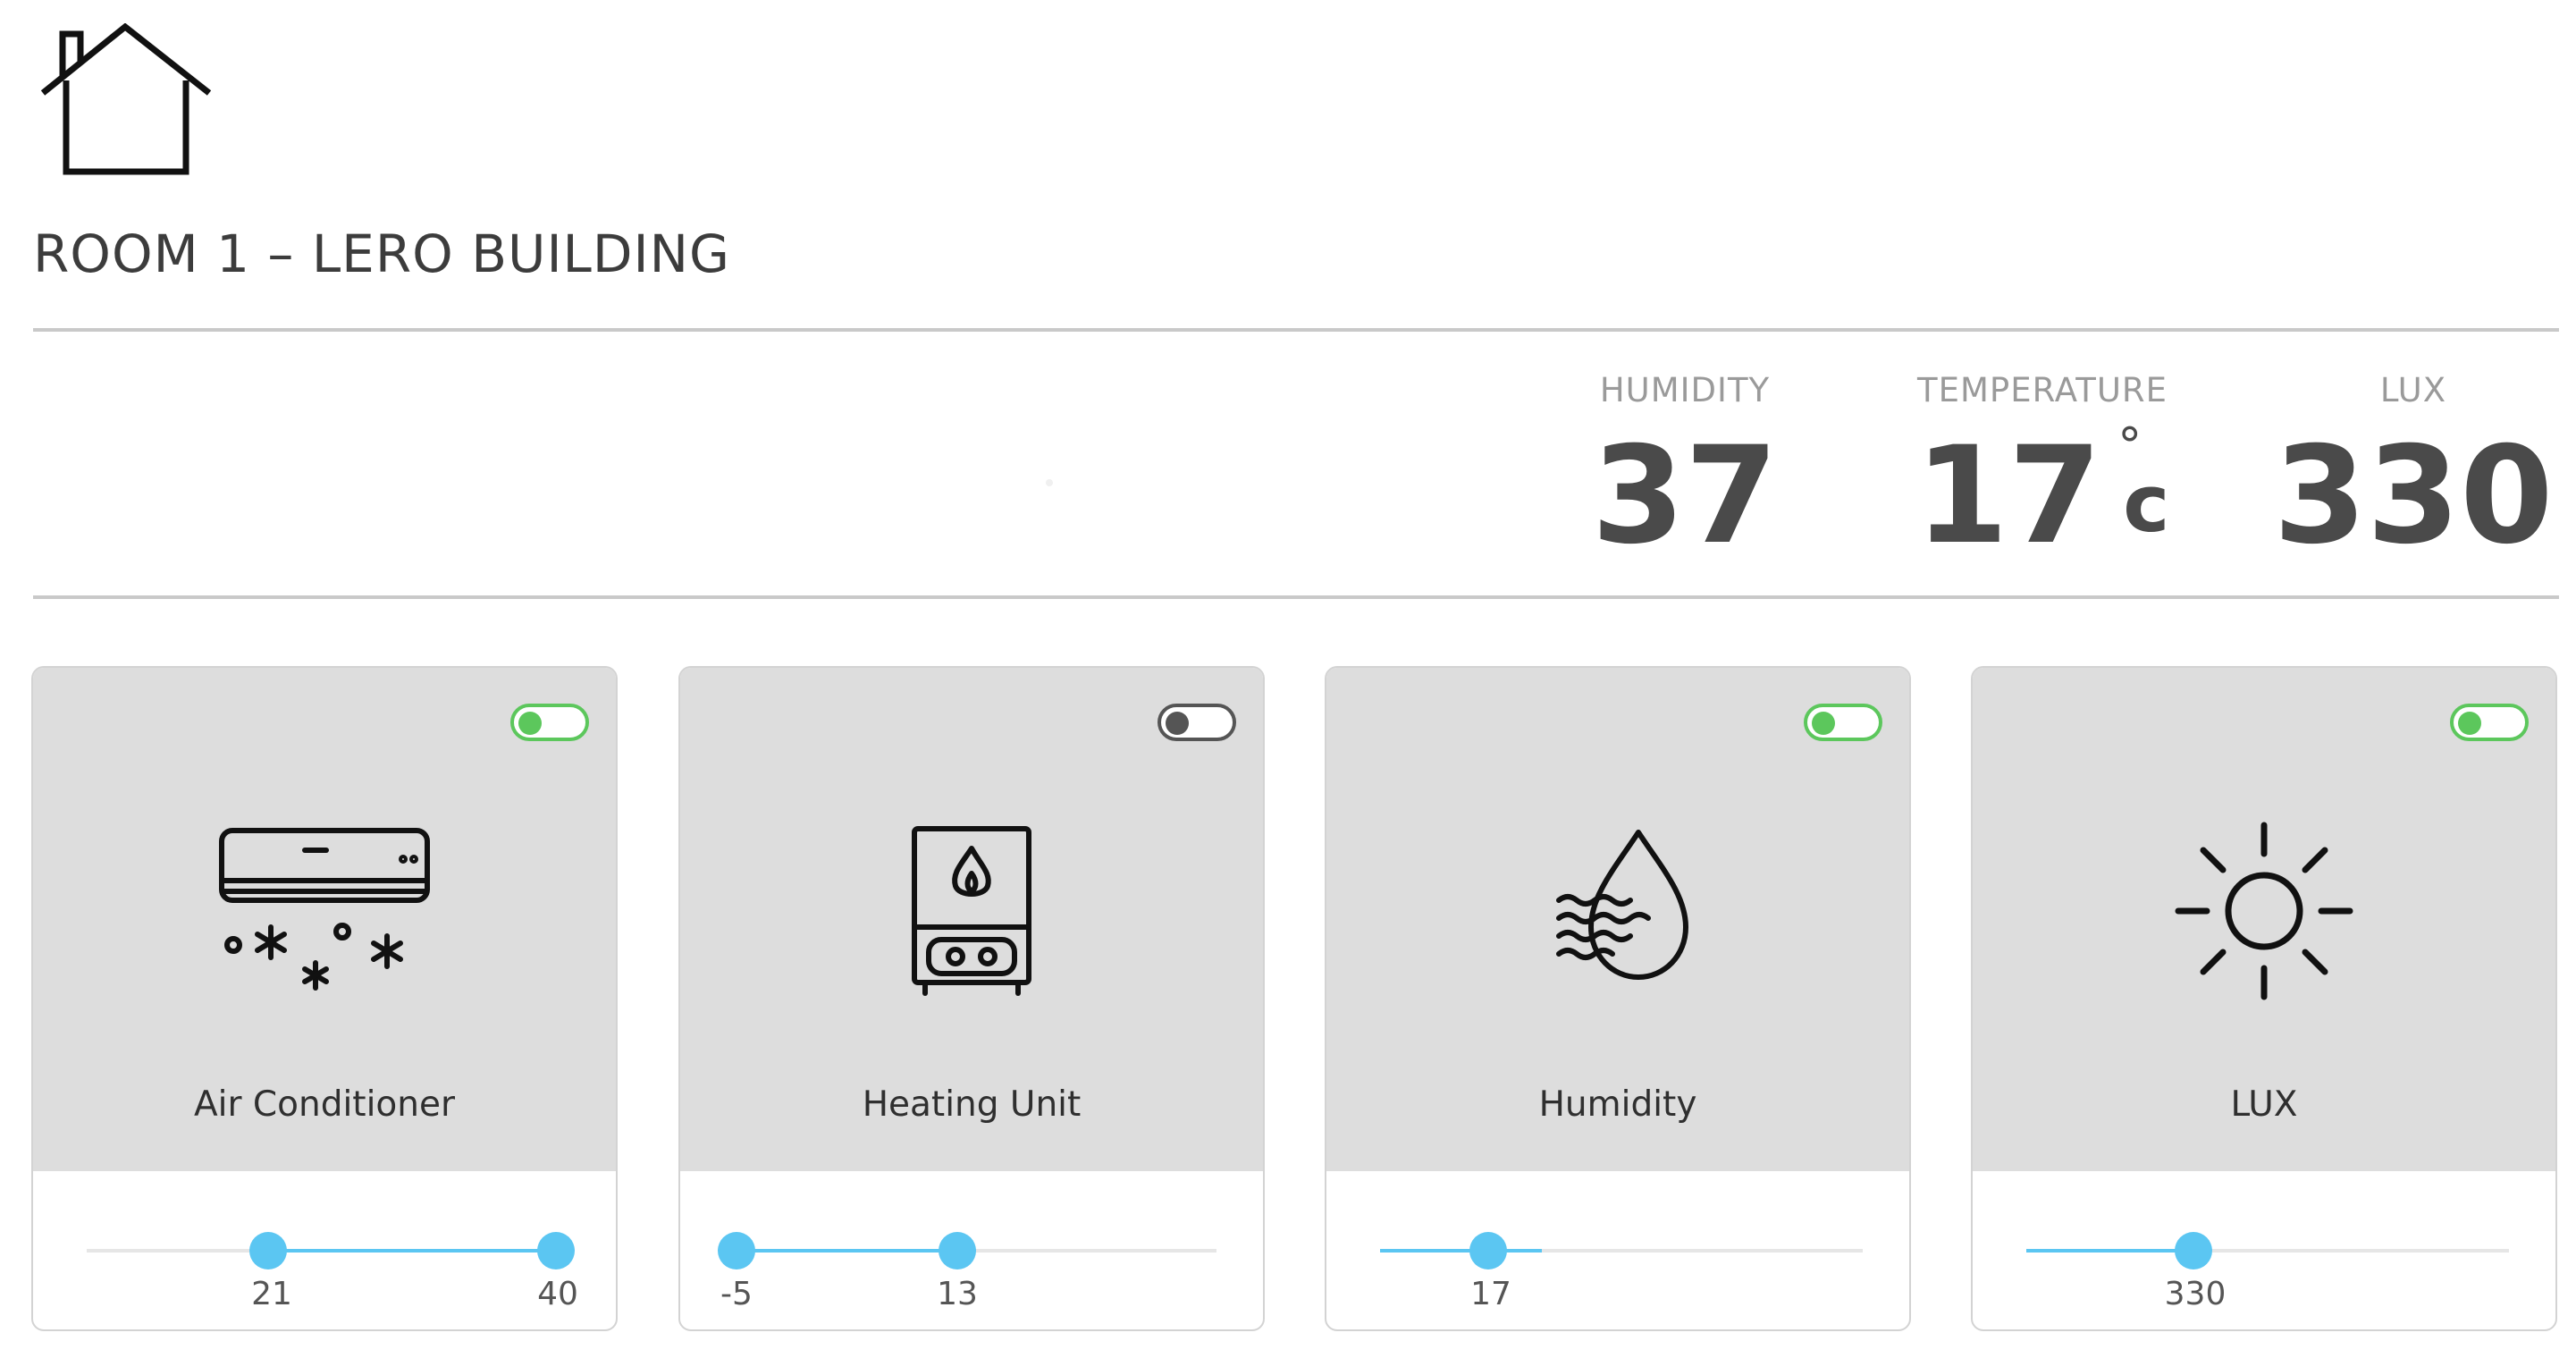 The height and width of the screenshot is (1358, 2576). What do you see at coordinates (2009, 496) in the screenshot?
I see `temperature-value: 17` at bounding box center [2009, 496].